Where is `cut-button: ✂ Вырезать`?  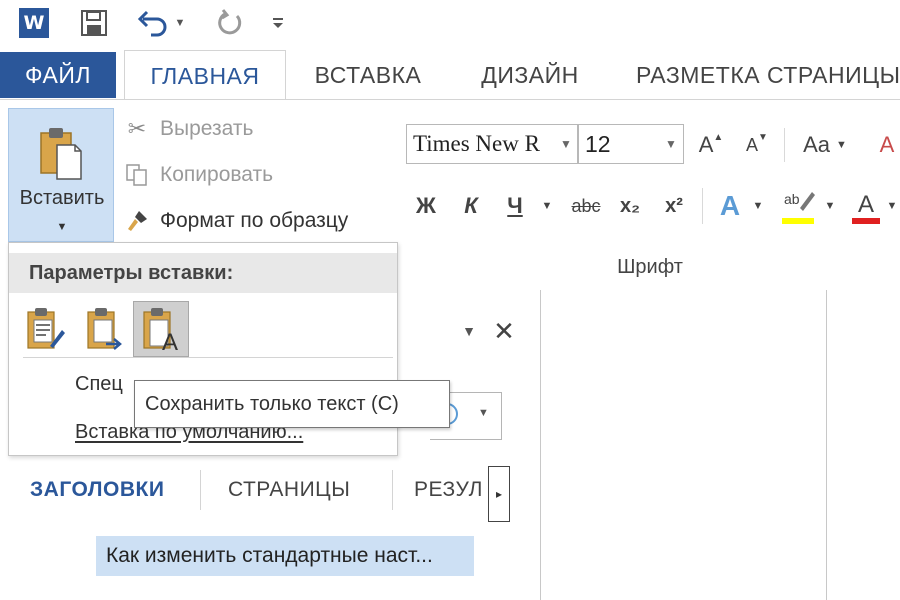 cut-button: ✂ Вырезать is located at coordinates (188, 129).